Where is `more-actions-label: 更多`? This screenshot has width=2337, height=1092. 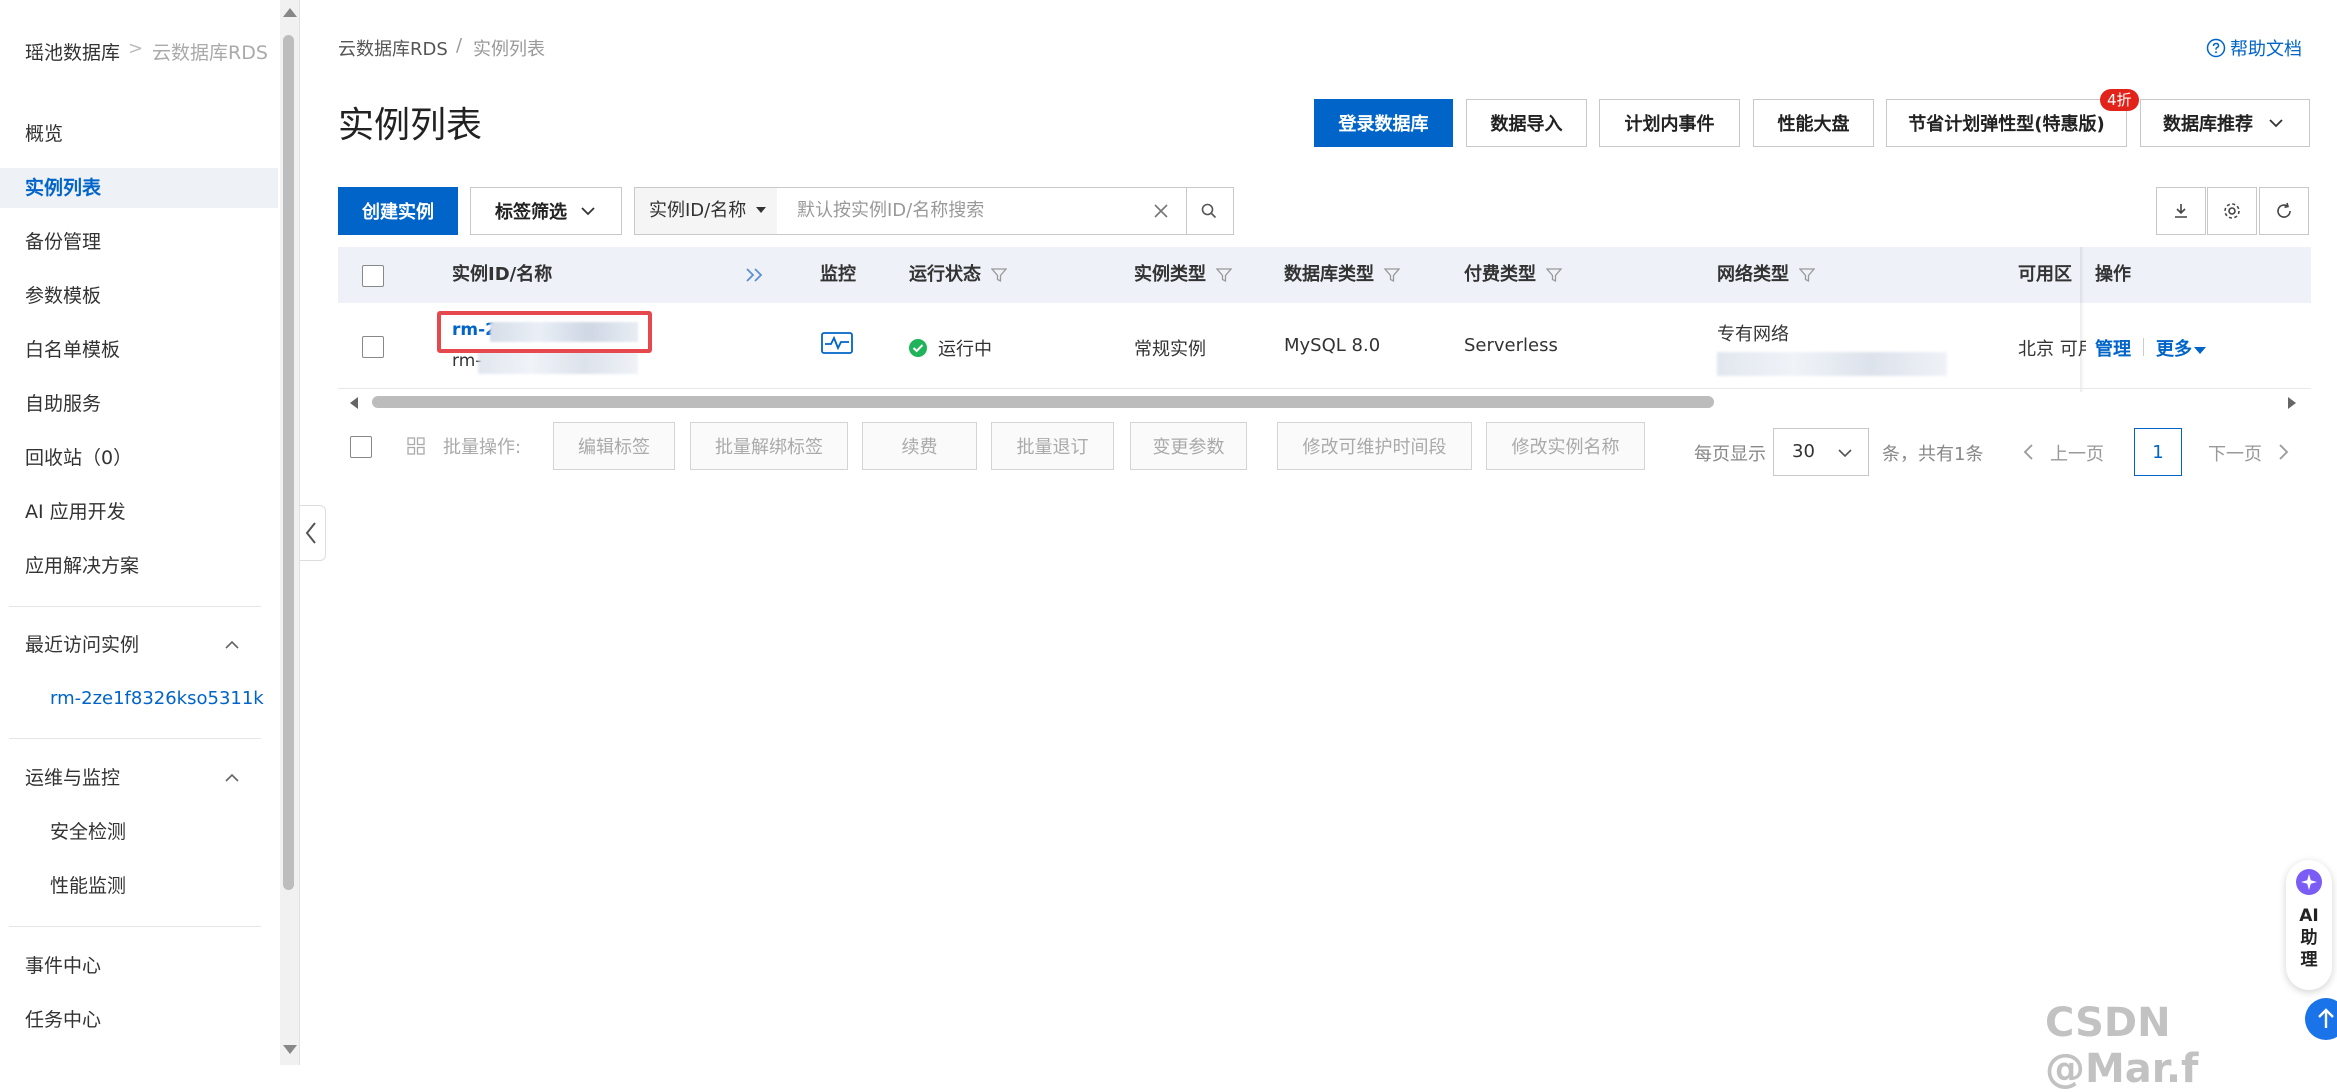 more-actions-label: 更多 is located at coordinates (2174, 349).